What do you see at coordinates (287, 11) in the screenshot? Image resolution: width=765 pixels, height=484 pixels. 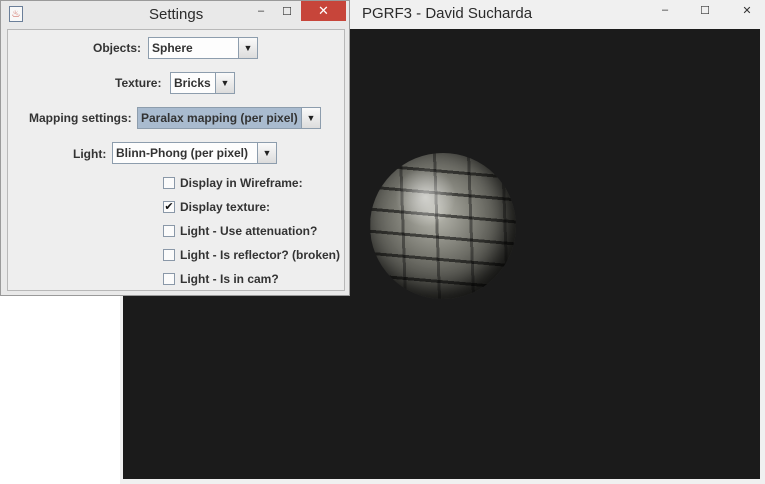 I see `settings-maximize-button: ☐` at bounding box center [287, 11].